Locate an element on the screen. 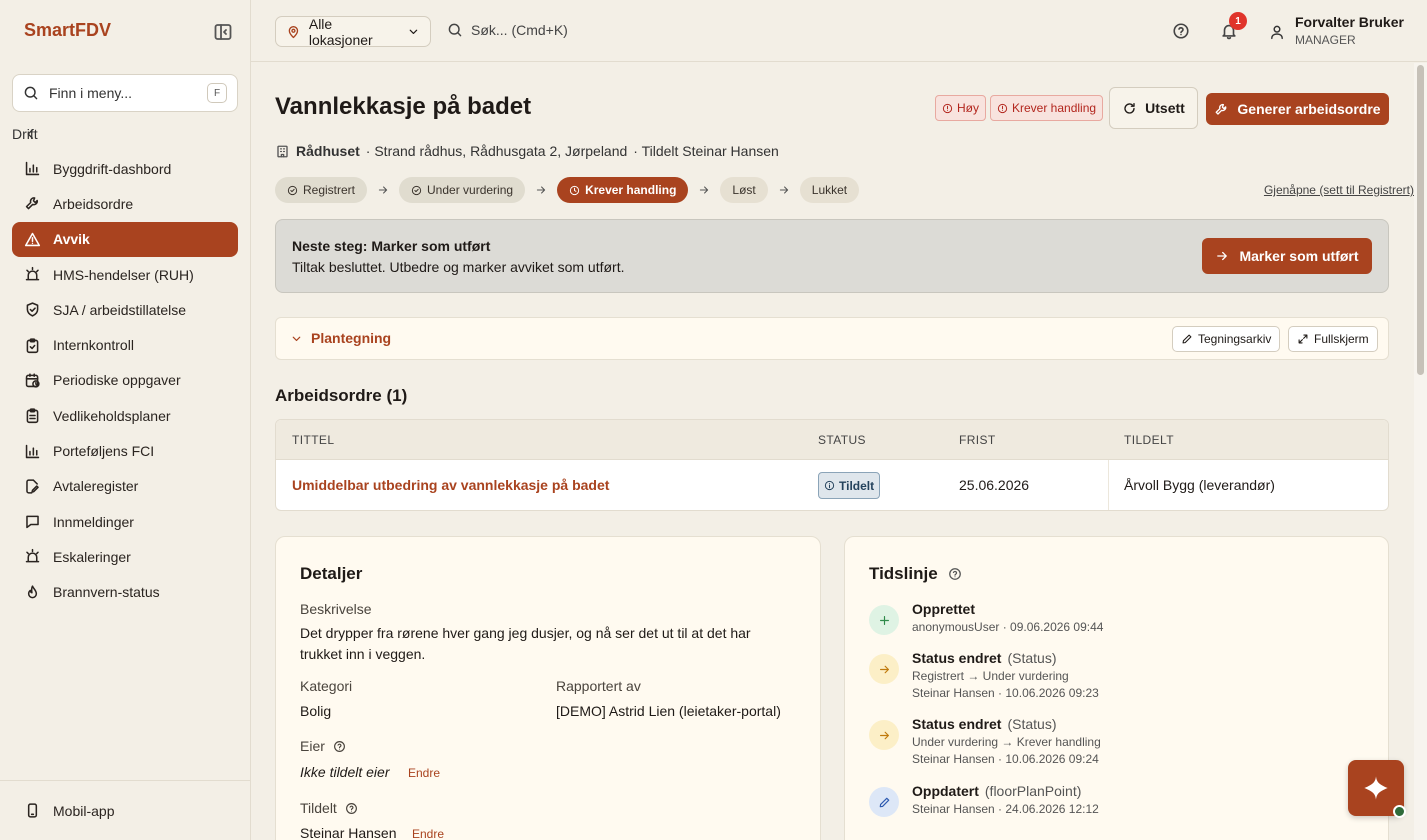  mark-done-label: Marker som utført is located at coordinates (1299, 256).